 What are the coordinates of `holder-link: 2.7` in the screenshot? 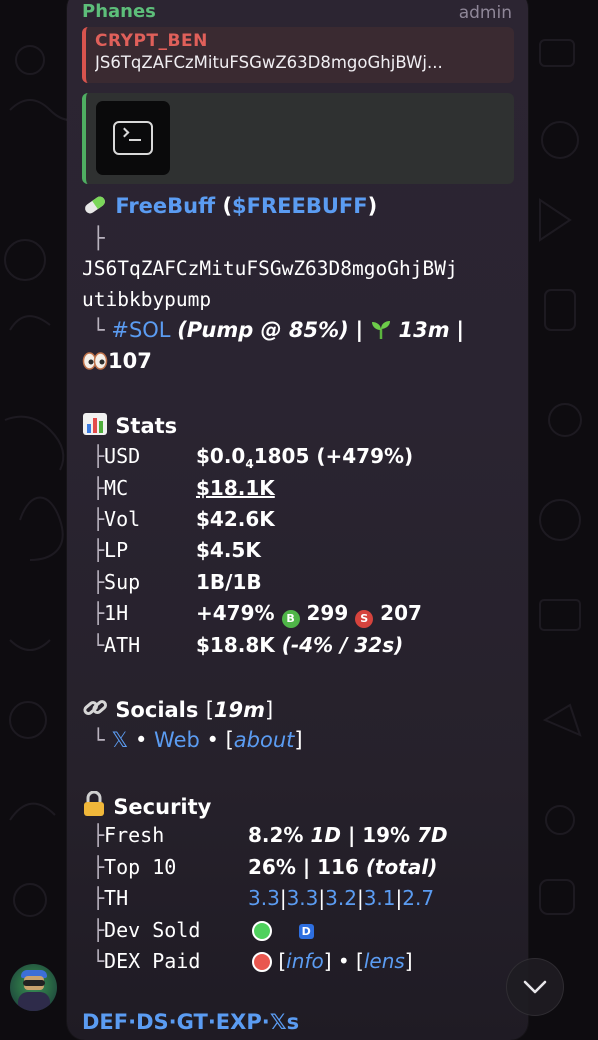 It's located at (418, 898).